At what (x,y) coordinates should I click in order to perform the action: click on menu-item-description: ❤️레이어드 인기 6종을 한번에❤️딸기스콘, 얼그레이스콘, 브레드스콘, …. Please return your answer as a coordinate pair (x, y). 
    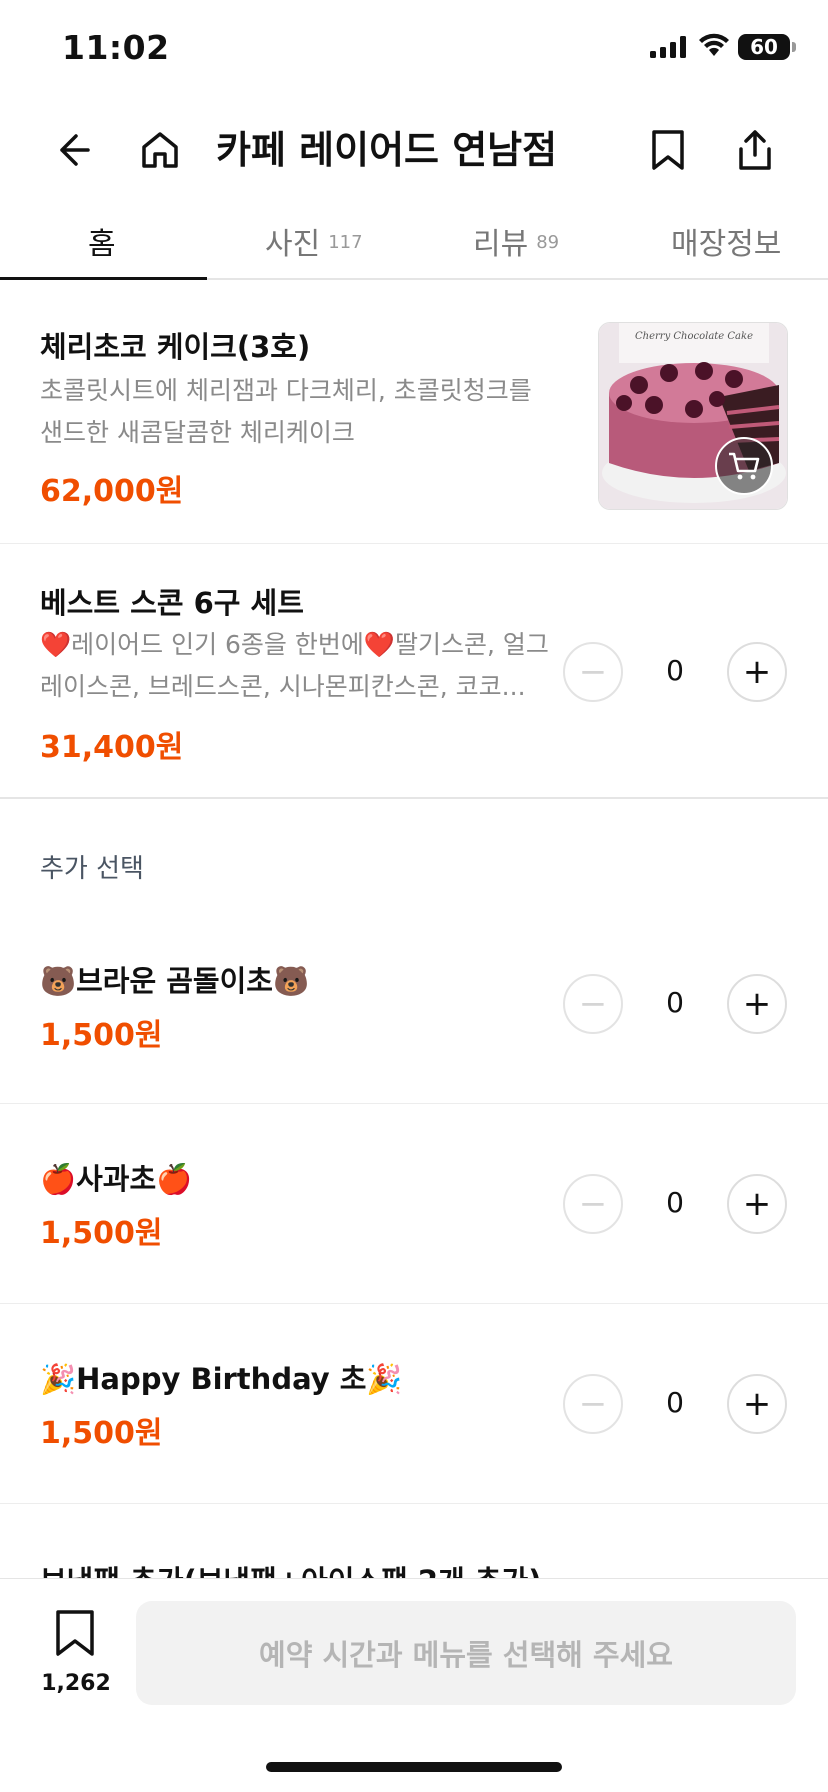
    Looking at the image, I should click on (294, 665).